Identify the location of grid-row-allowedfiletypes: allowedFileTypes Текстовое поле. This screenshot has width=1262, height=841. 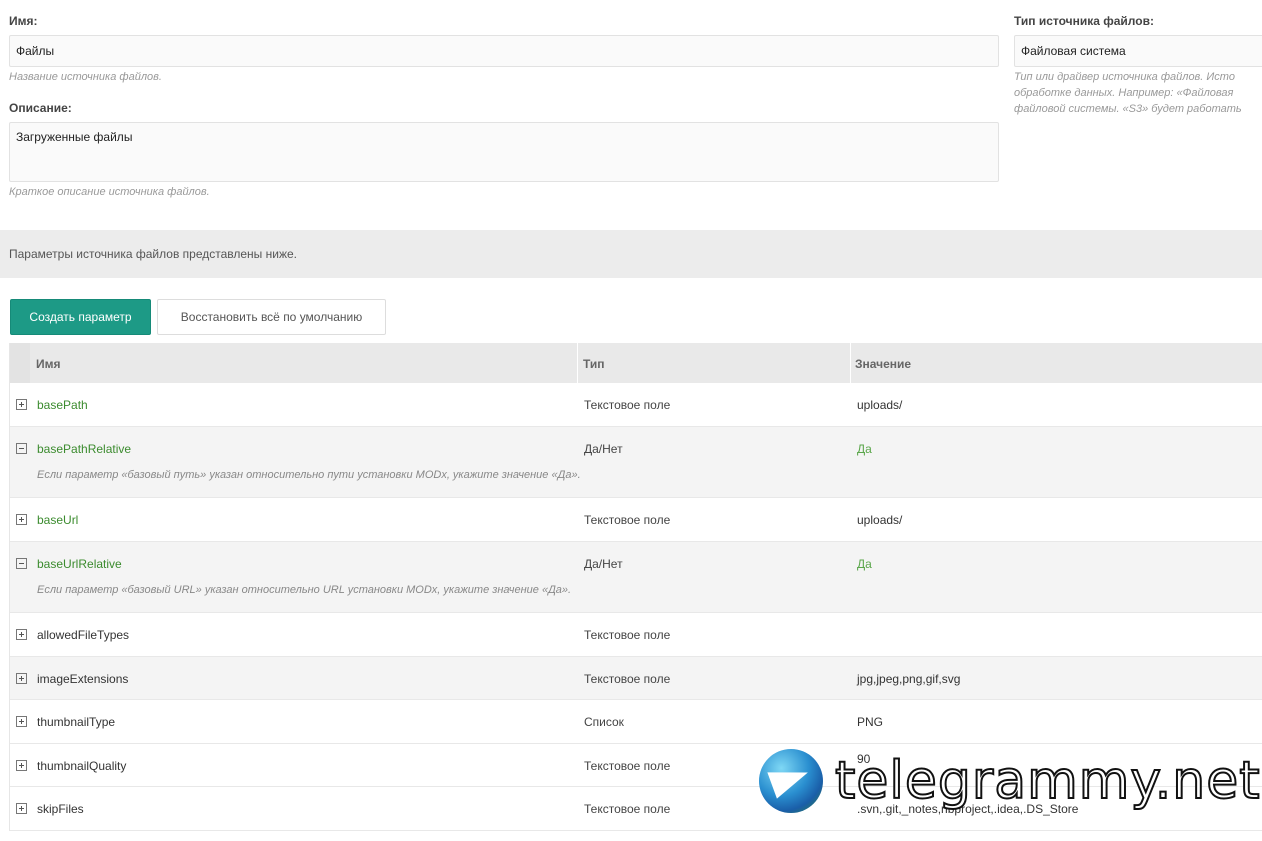
(636, 635).